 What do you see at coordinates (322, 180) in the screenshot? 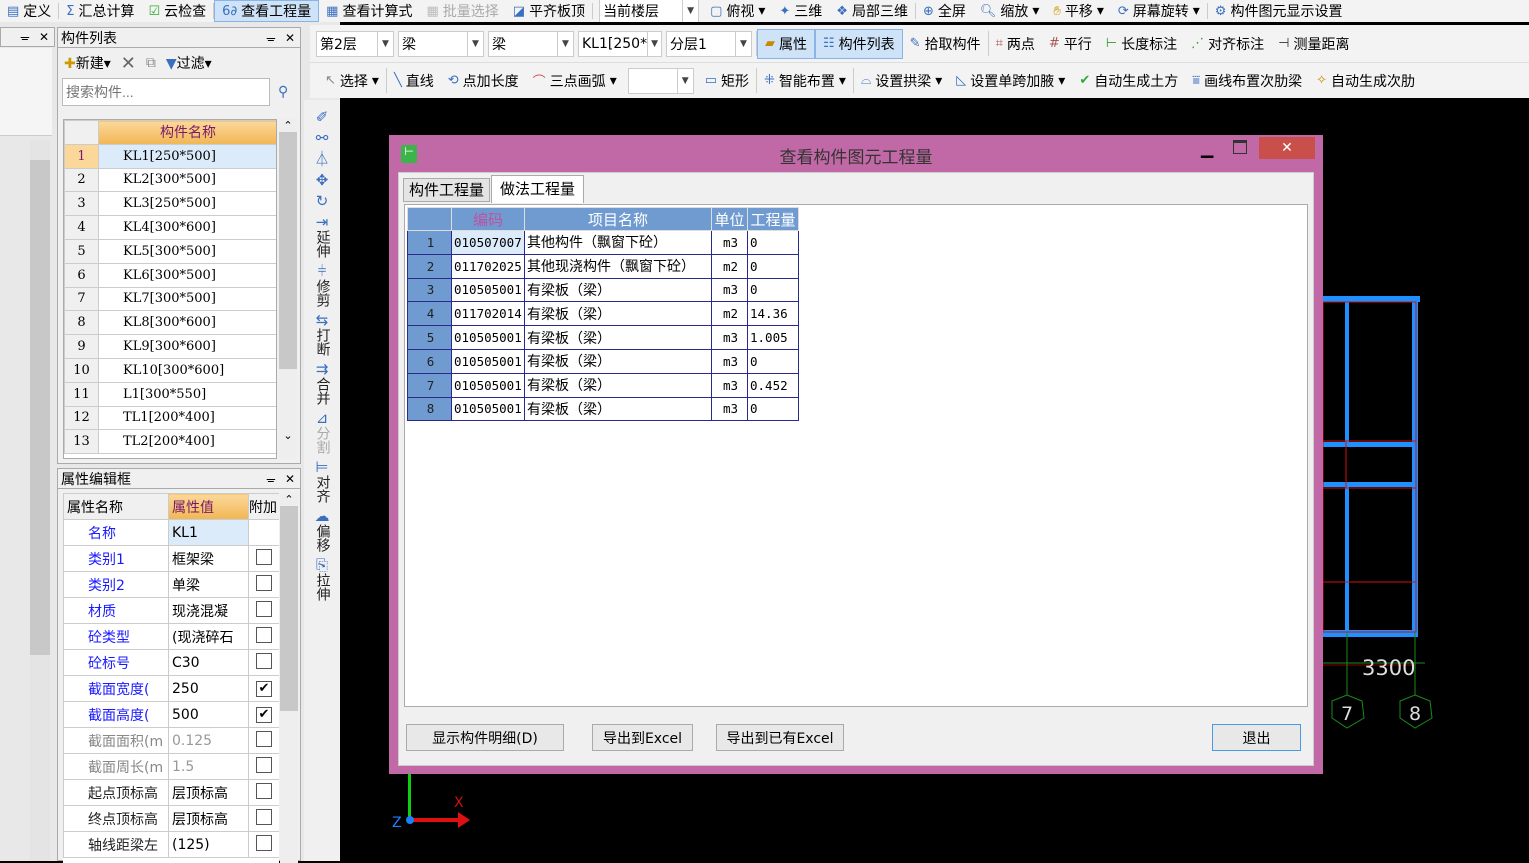
I see `move-icon: ✥` at bounding box center [322, 180].